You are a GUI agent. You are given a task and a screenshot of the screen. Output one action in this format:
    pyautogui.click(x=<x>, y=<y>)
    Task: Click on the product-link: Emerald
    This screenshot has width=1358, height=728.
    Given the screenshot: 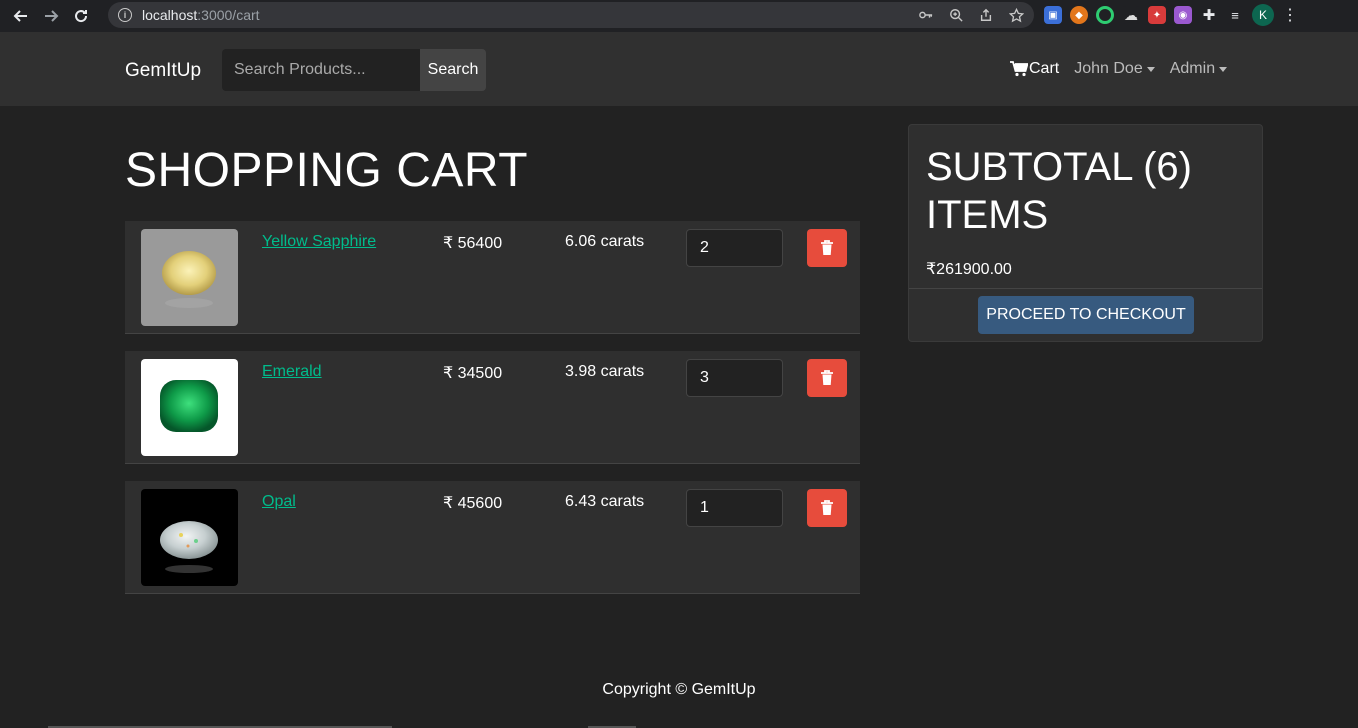 What is the action you would take?
    pyautogui.click(x=292, y=372)
    